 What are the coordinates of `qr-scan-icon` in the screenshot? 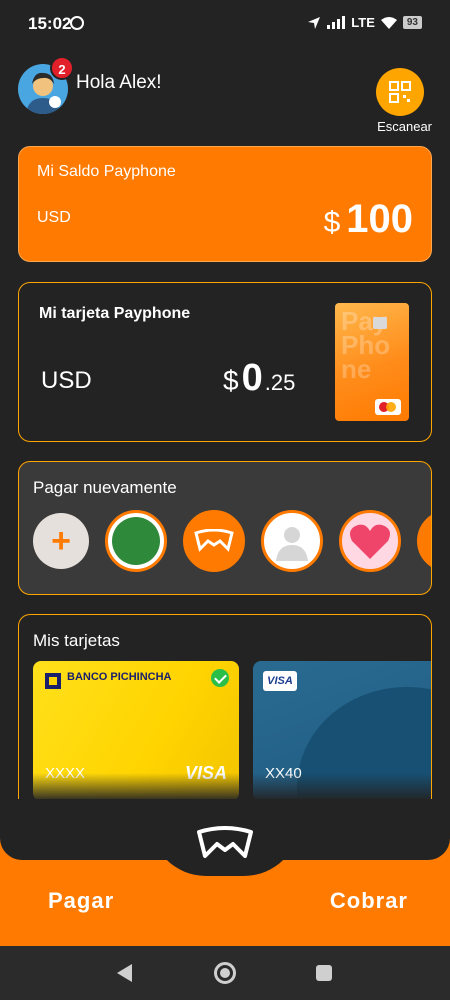 It's located at (400, 92).